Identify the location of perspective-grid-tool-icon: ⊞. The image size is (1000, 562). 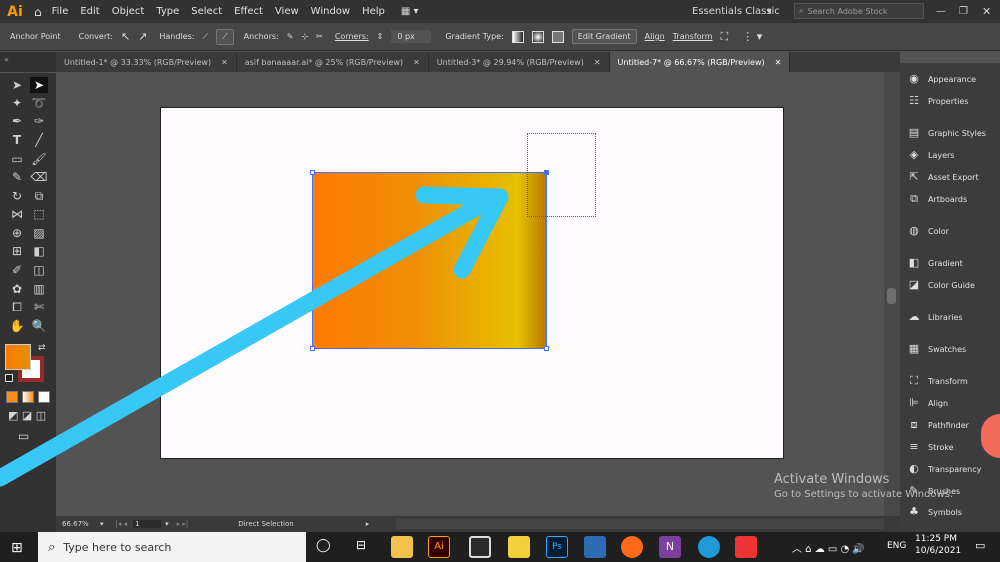
(17, 251).